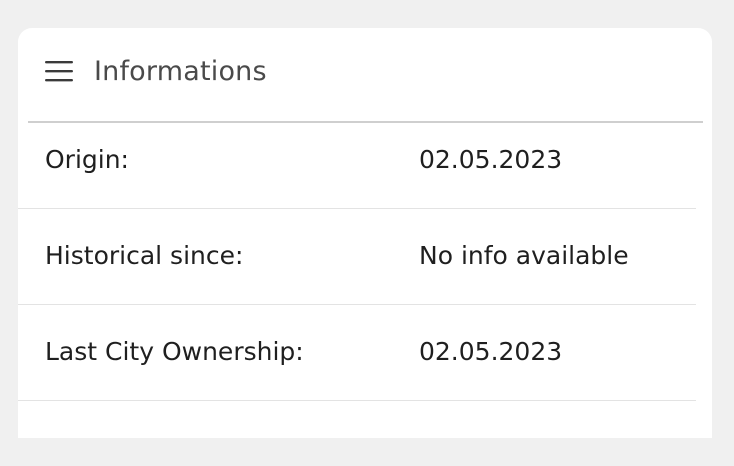 This screenshot has width=734, height=466. What do you see at coordinates (491, 351) in the screenshot?
I see `last-city-ownership-value: 02.05.2023` at bounding box center [491, 351].